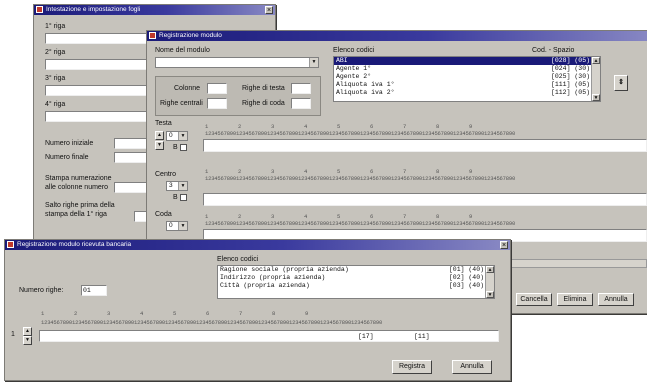 This screenshot has height=382, width=647. I want to click on nome-modulo-combo: ▼, so click(237, 62).